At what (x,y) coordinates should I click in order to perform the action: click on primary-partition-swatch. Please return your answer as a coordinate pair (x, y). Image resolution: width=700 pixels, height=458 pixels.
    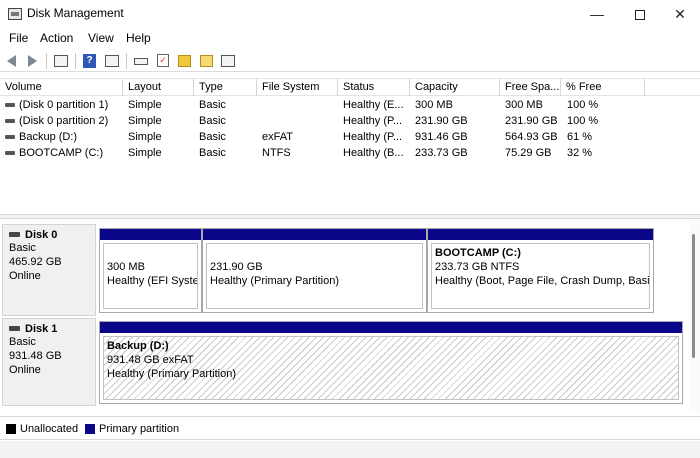
    Looking at the image, I should click on (90, 429).